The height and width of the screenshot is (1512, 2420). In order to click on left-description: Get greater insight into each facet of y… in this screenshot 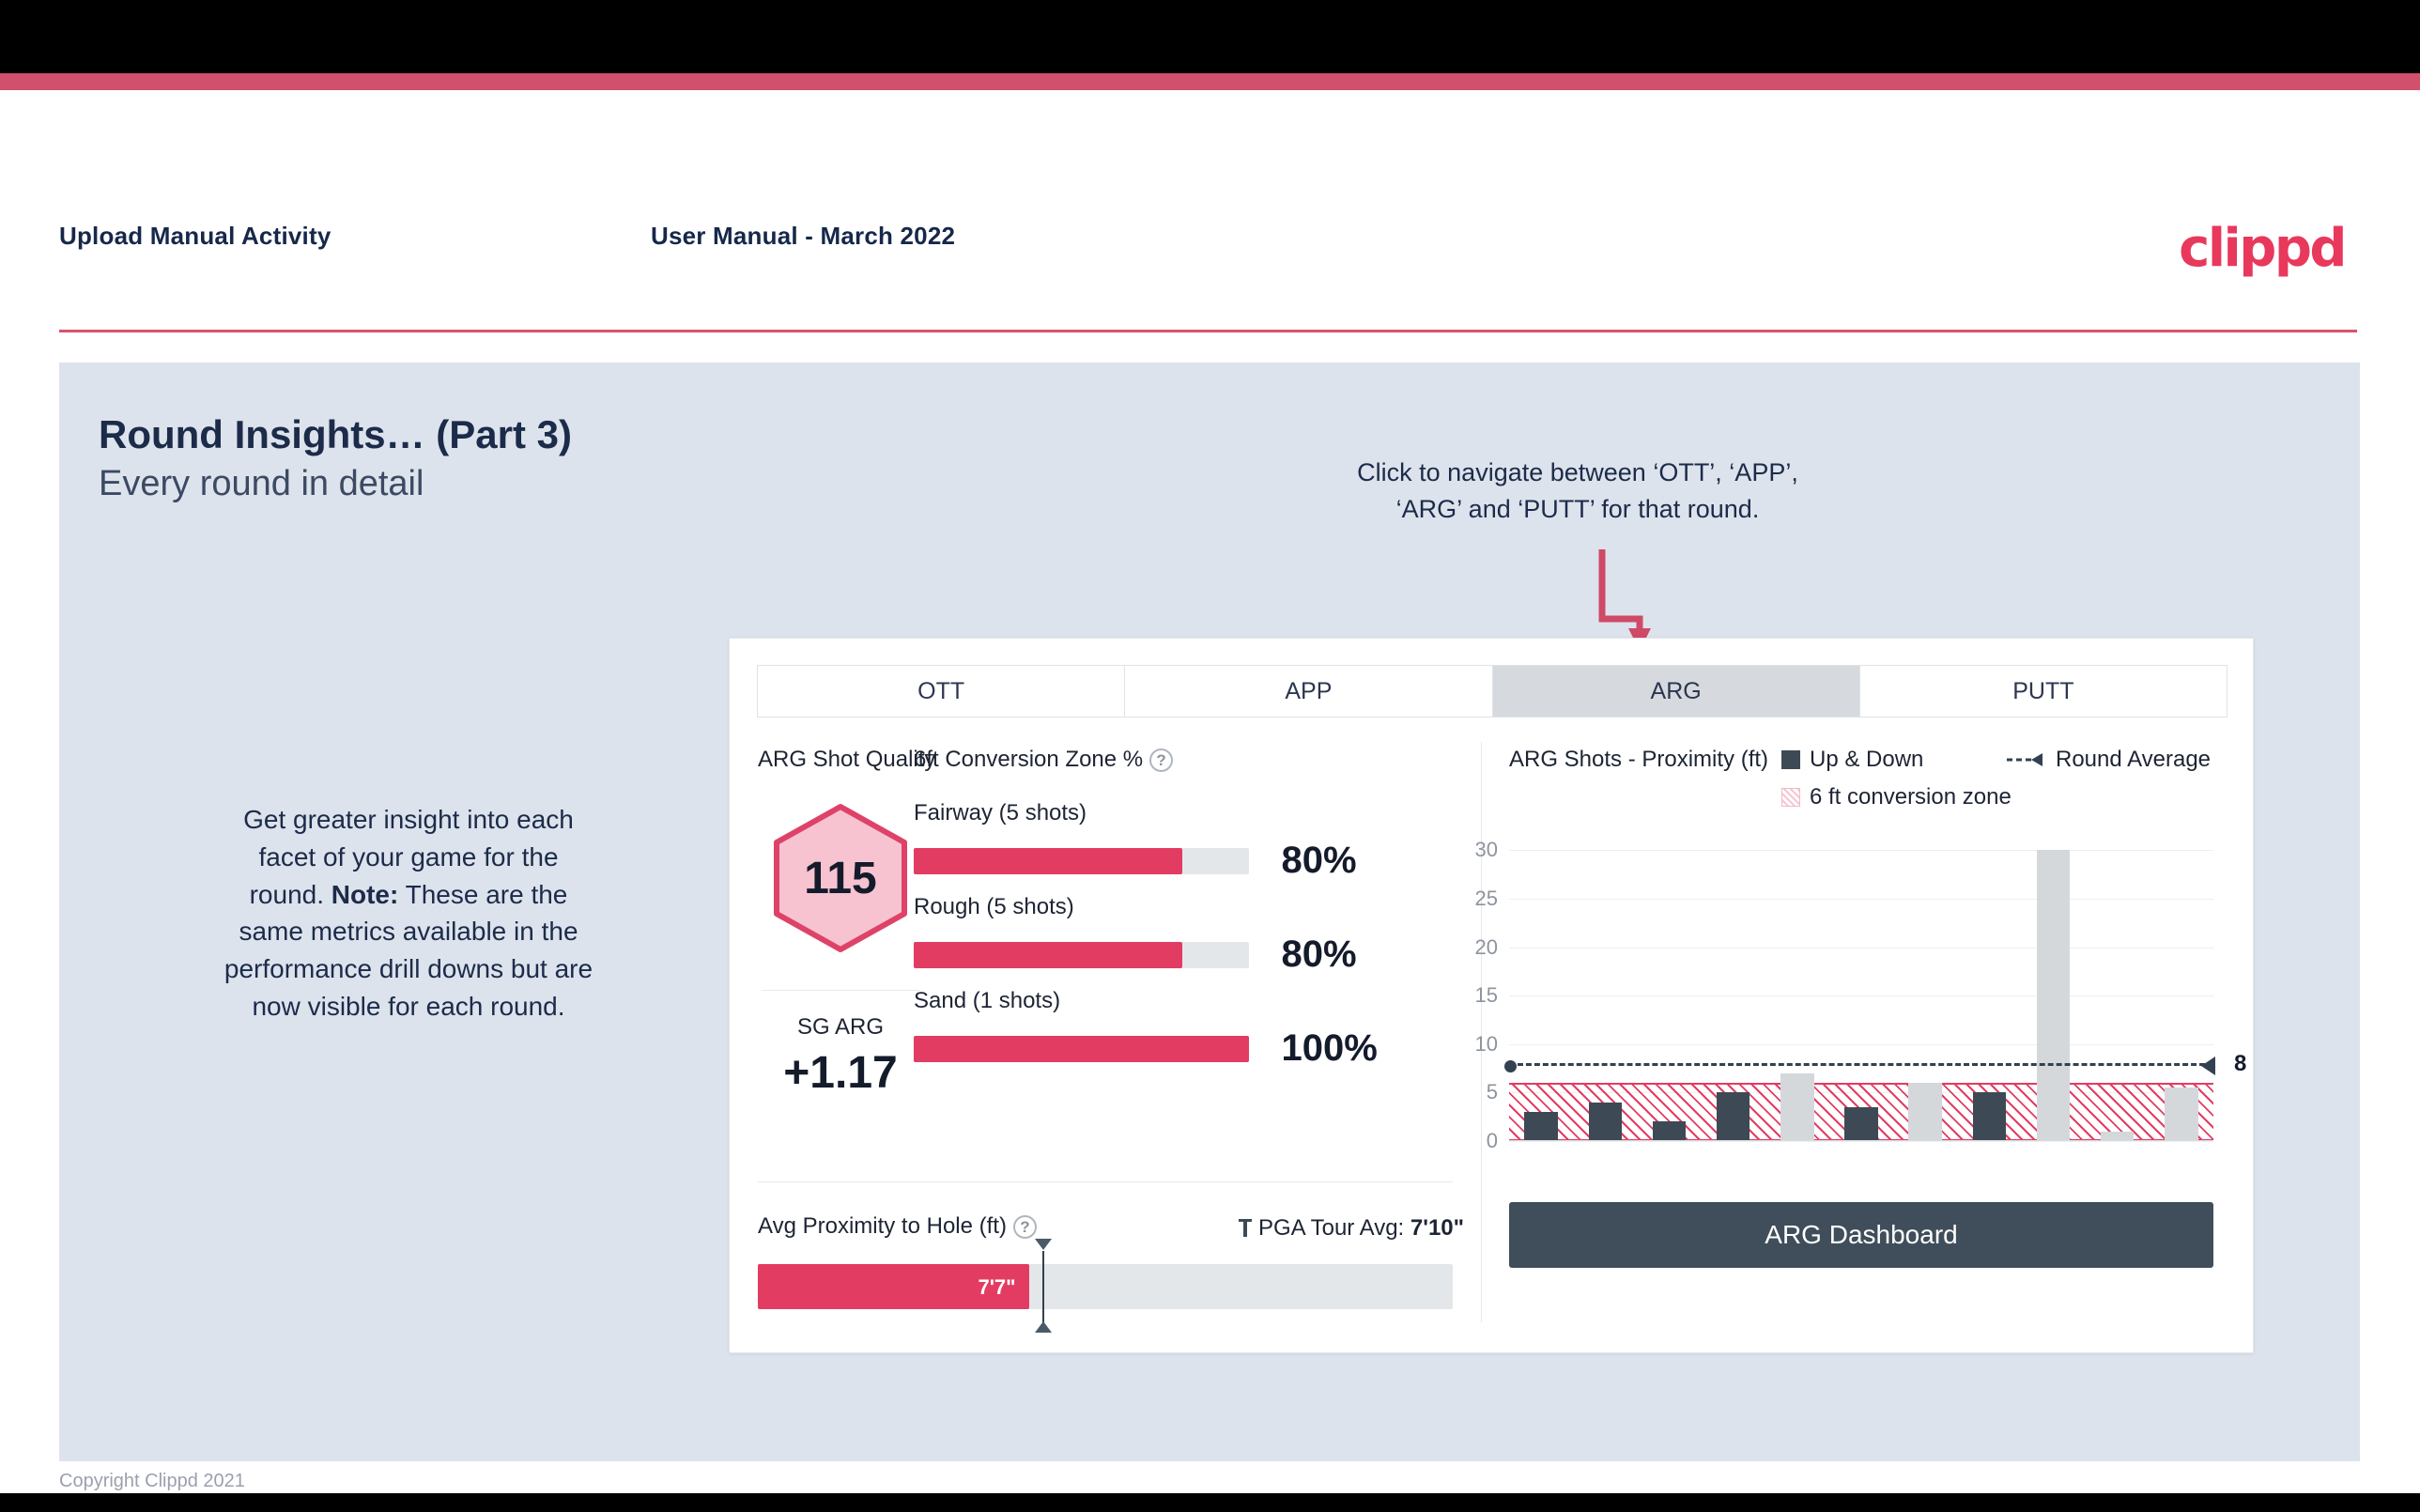, I will do `click(408, 913)`.